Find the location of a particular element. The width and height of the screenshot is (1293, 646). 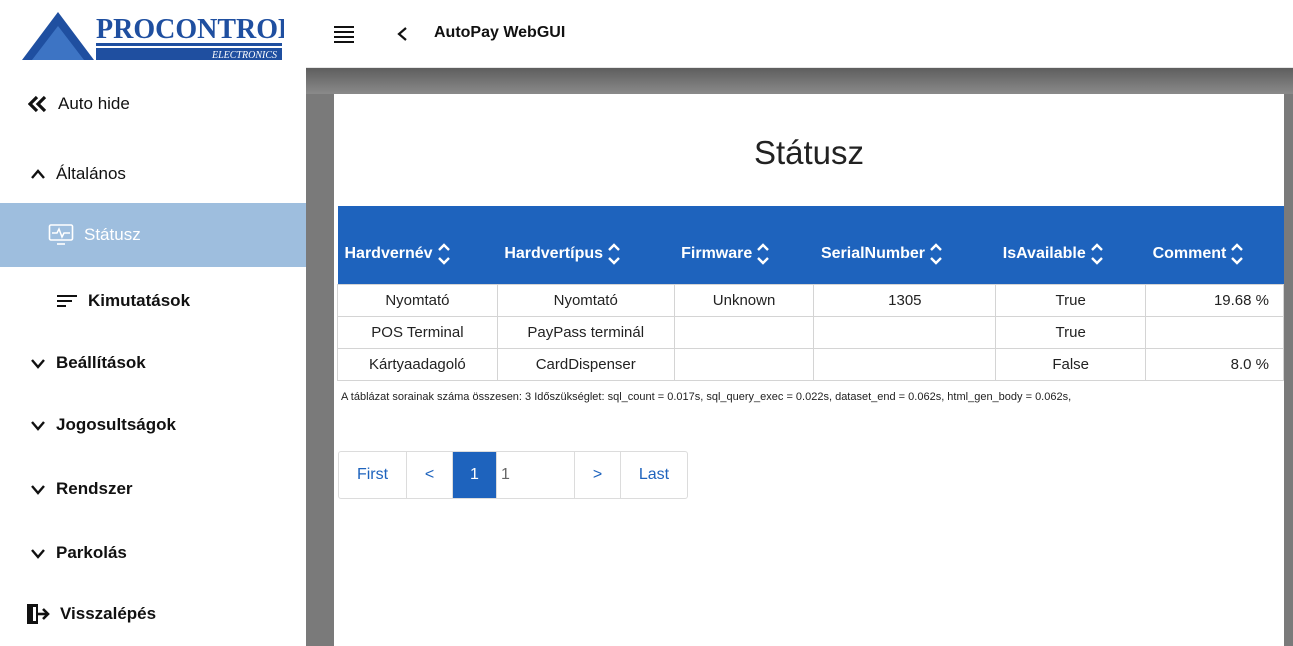

back-chevron-icon is located at coordinates (402, 34).